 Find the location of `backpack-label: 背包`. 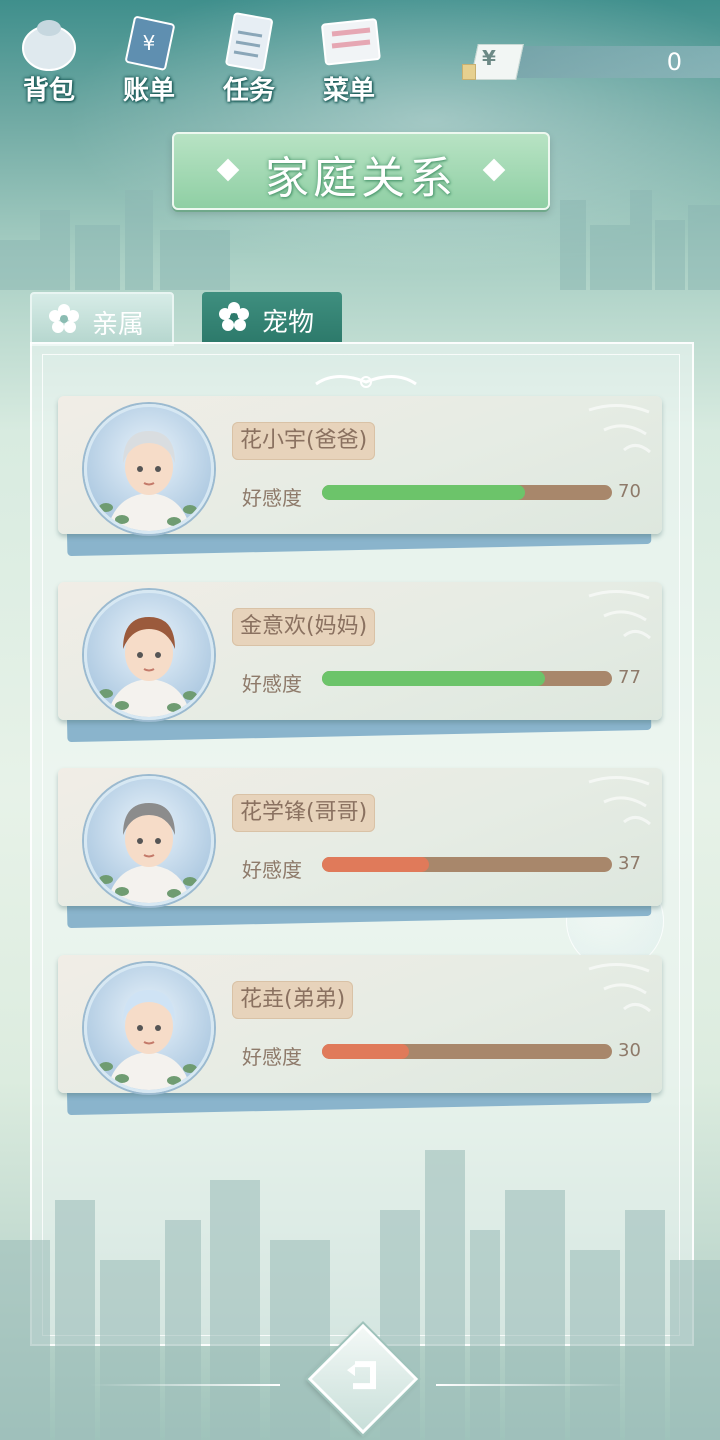

backpack-label: 背包 is located at coordinates (48, 91).